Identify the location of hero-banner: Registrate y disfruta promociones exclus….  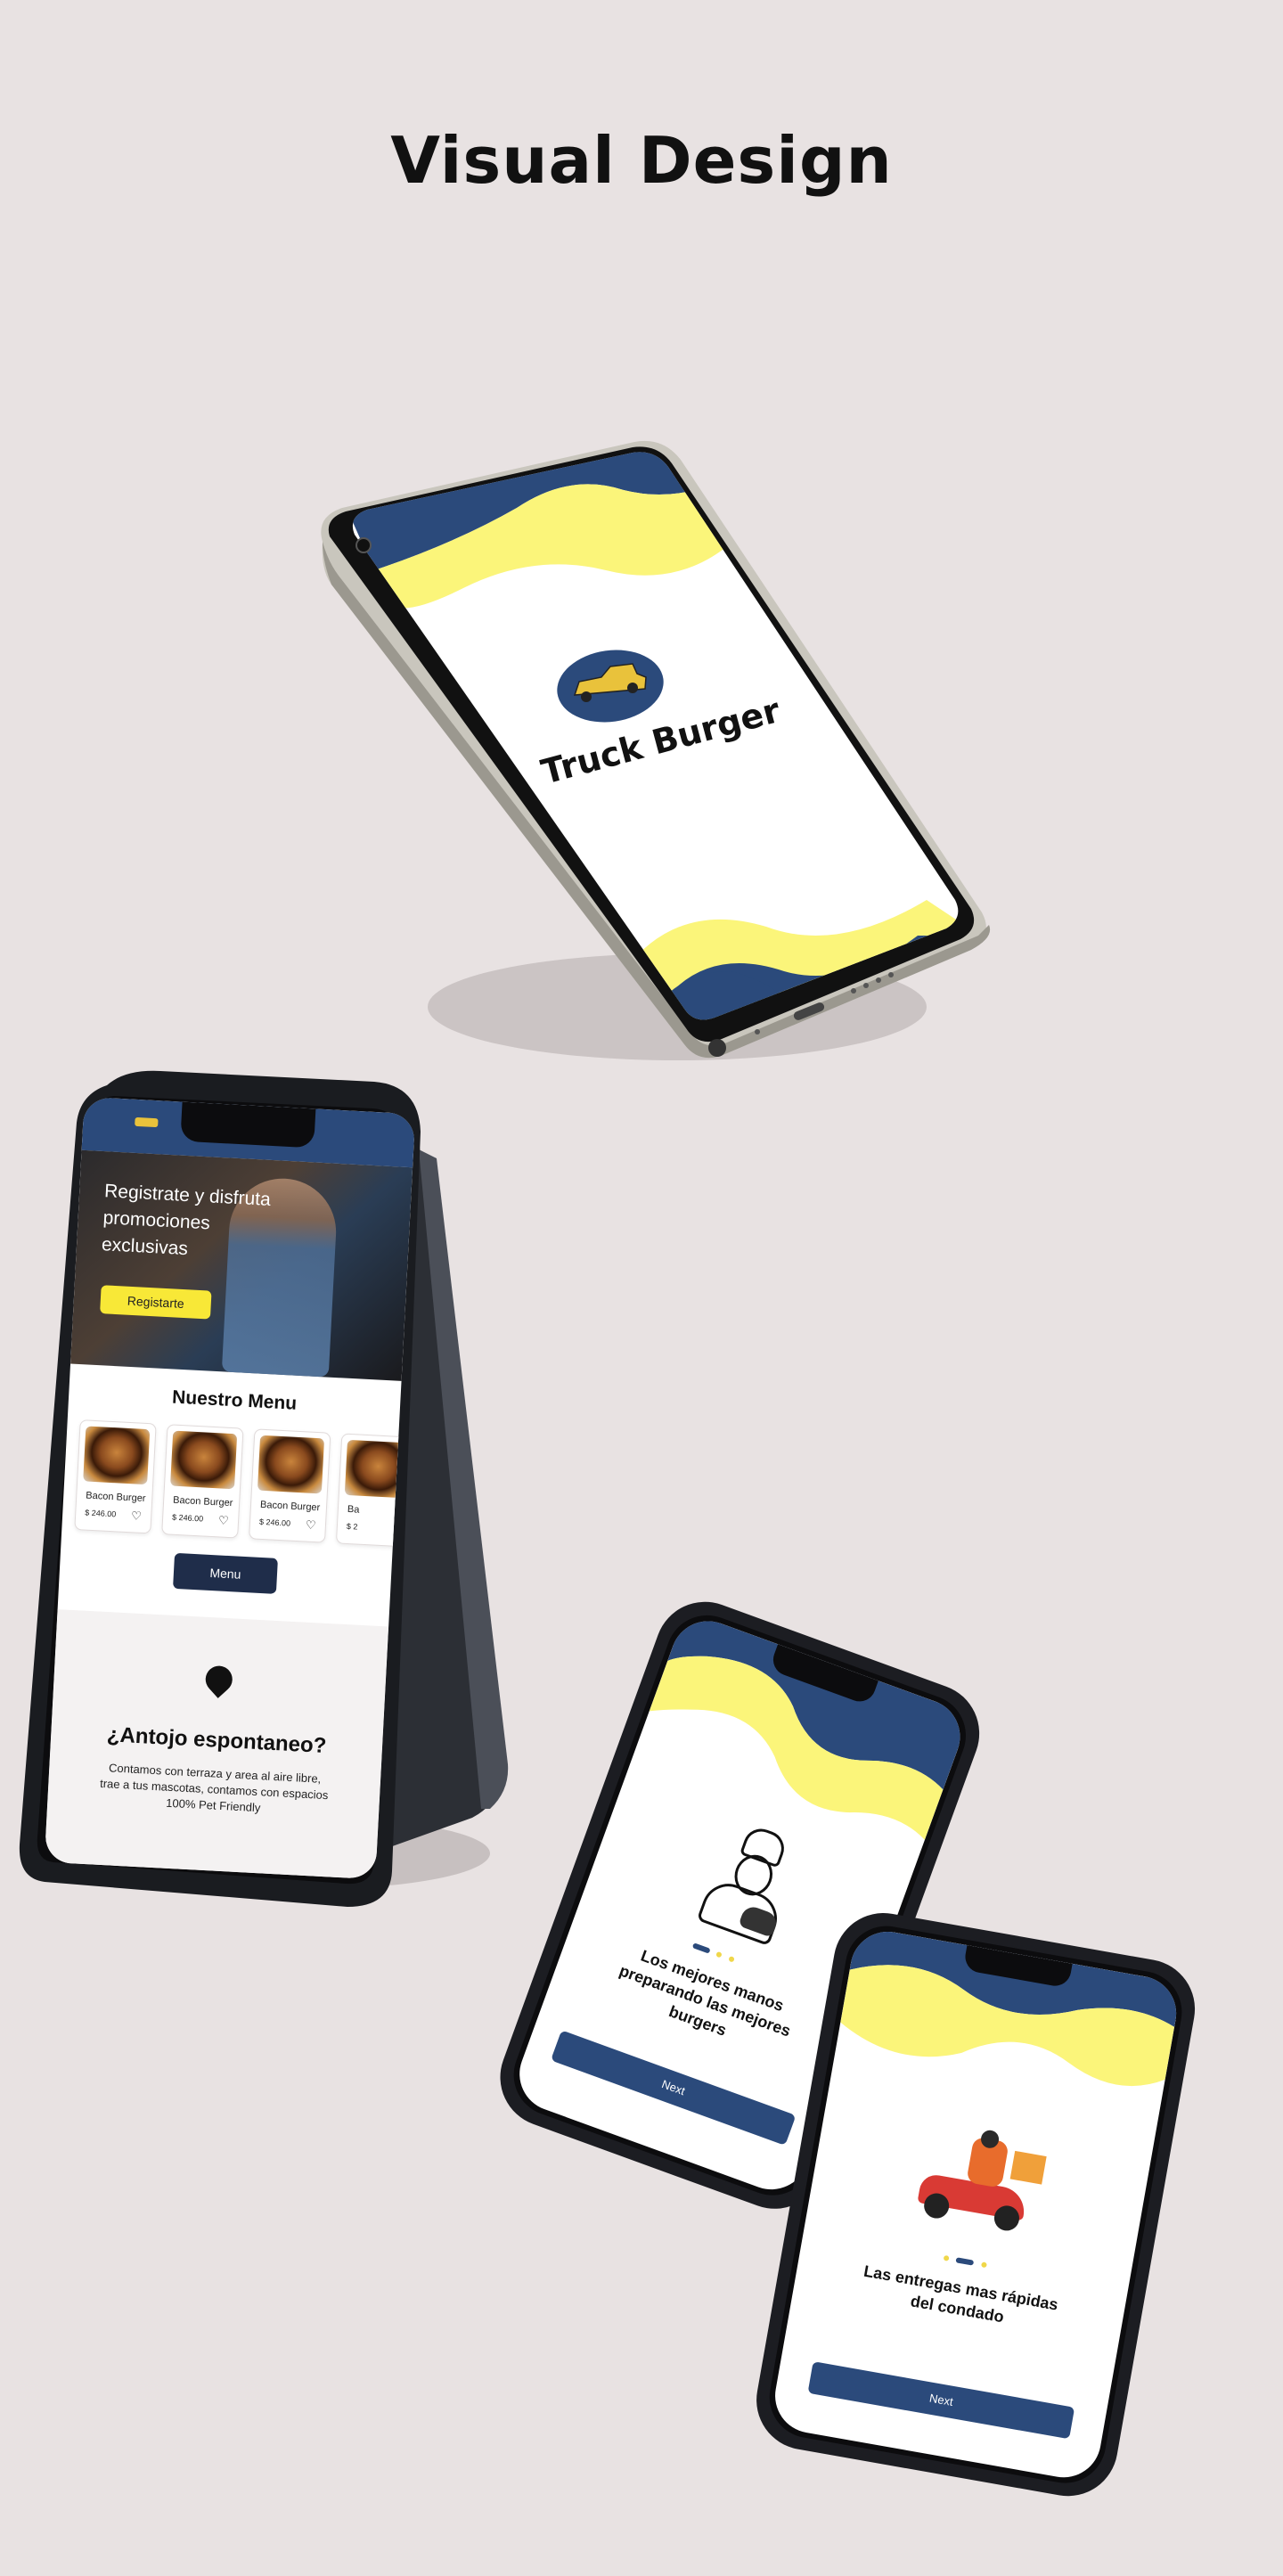
(241, 1265).